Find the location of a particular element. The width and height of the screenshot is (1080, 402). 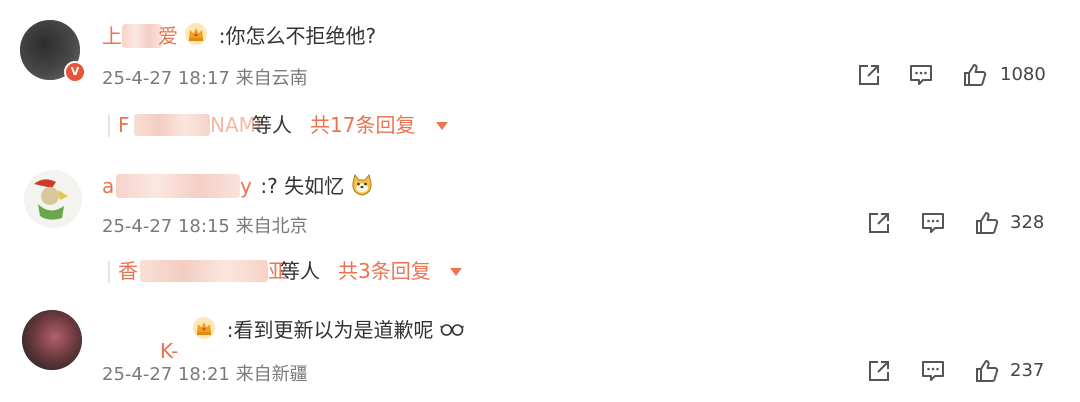

replies-total-link: 共3条回复 is located at coordinates (384, 271).